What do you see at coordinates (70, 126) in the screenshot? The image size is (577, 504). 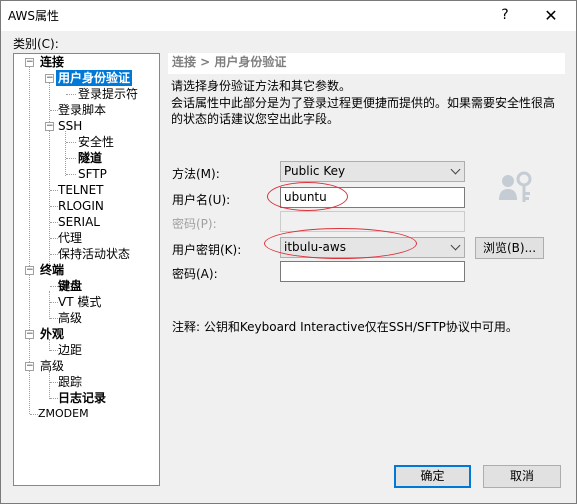 I see `tree-item-ssh: SSH` at bounding box center [70, 126].